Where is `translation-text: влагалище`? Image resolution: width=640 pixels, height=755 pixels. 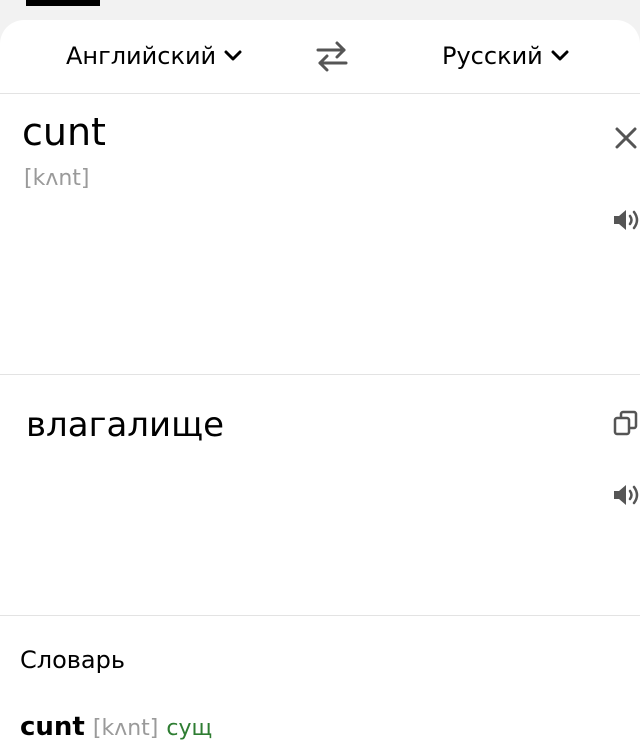 translation-text: влагалище is located at coordinates (125, 425).